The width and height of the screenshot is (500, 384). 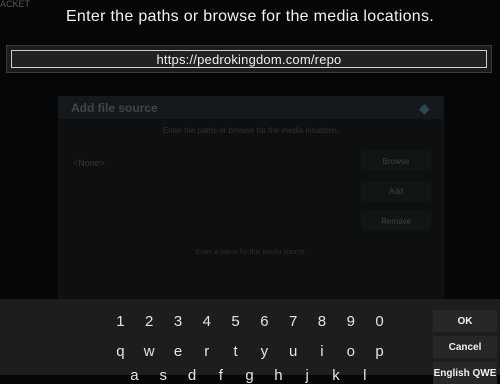 I want to click on key-a: a, so click(x=134, y=375).